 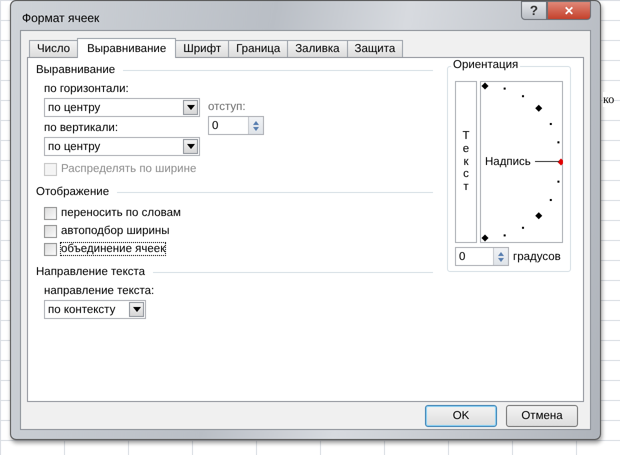 I want to click on dialog-button: OK, so click(x=461, y=415).